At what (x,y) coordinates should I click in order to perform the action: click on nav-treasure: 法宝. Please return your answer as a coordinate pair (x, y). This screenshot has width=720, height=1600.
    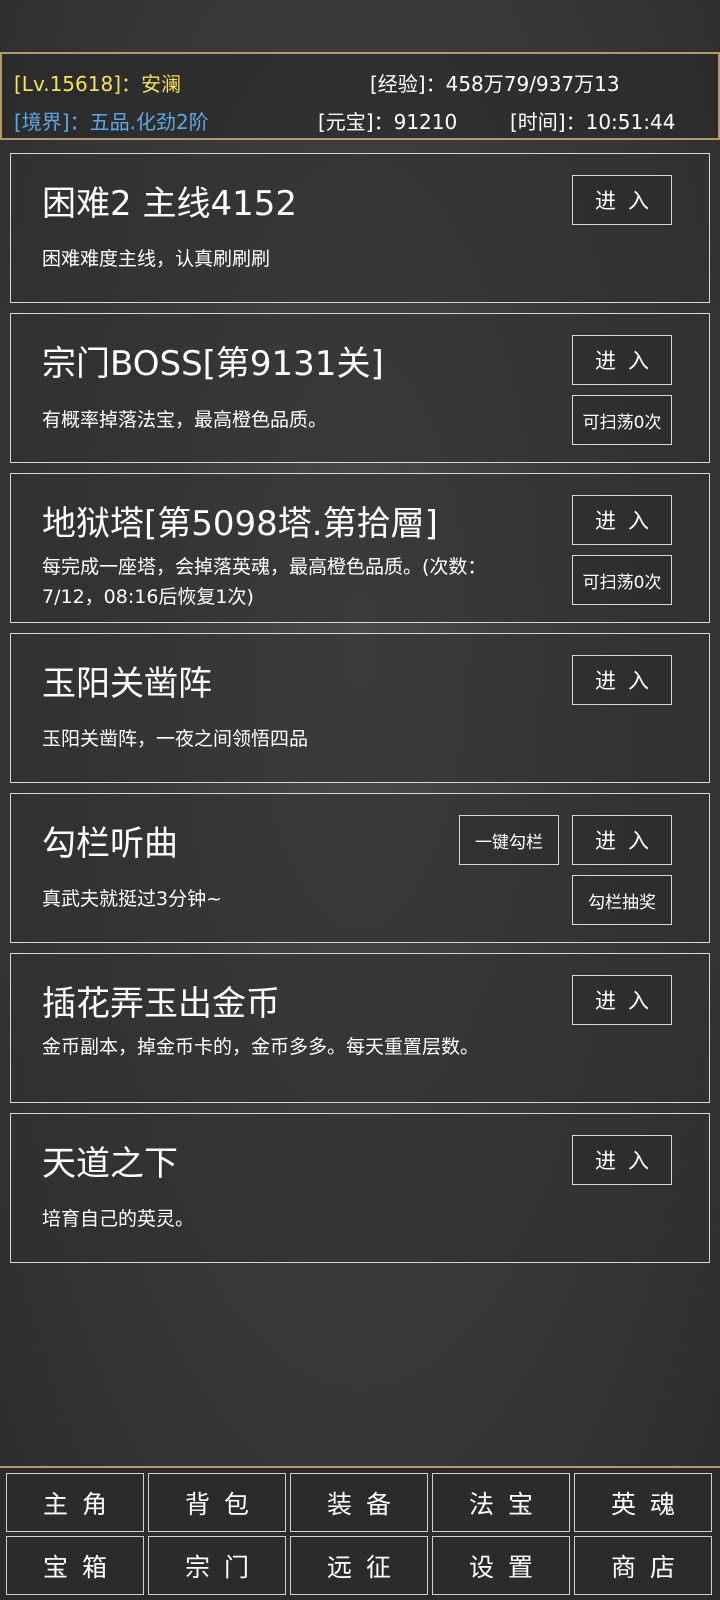
    Looking at the image, I should click on (501, 1502).